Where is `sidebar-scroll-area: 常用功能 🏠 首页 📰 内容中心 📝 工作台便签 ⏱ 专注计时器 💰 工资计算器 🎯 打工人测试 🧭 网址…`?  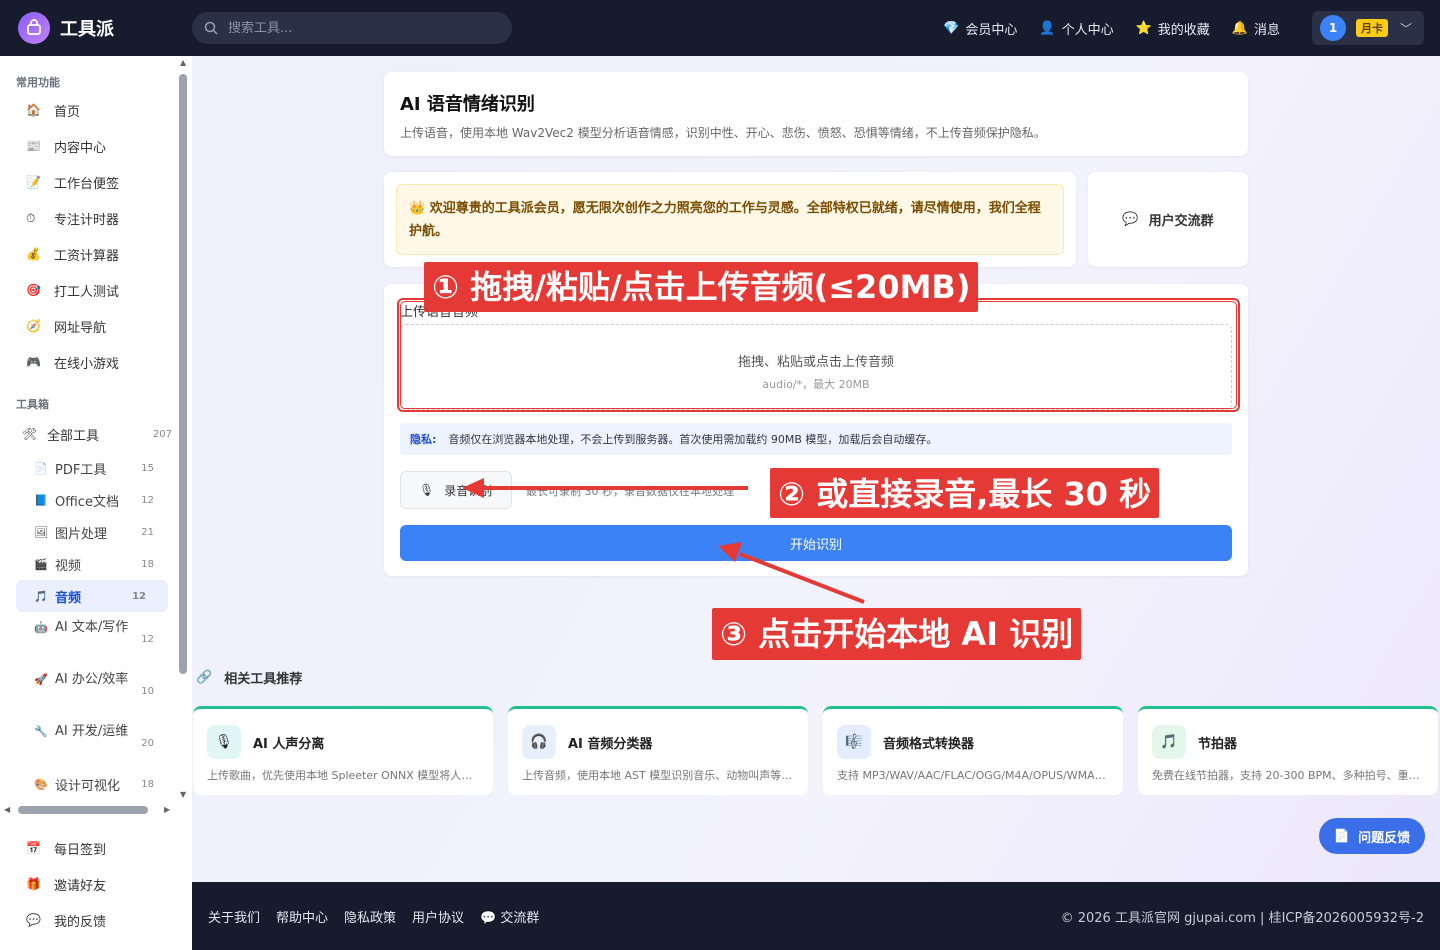 sidebar-scroll-area: 常用功能 🏠 首页 📰 内容中心 📝 工作台便签 ⏱ 专注计时器 💰 工资计算器 🎯 打工人测试 🧭 网址… is located at coordinates (88, 428).